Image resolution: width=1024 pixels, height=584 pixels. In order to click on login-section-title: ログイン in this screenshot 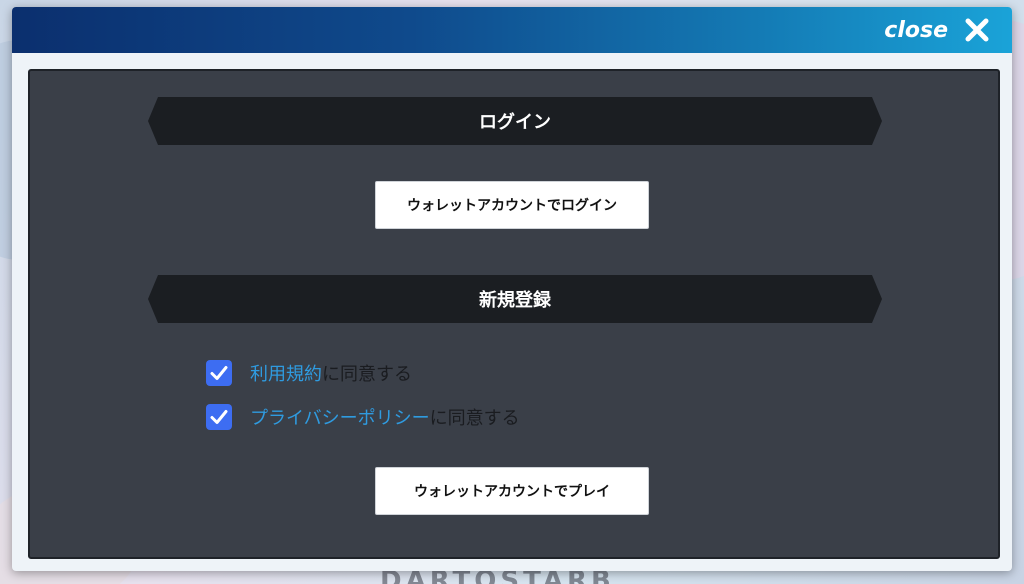, I will do `click(515, 122)`.